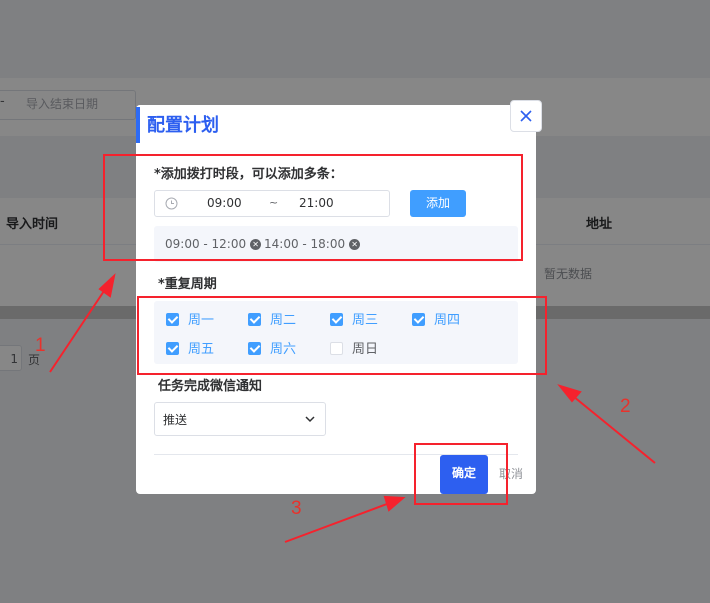 This screenshot has height=603, width=710. Describe the element at coordinates (611, 427) in the screenshot. I see `arrow-2-line` at that location.